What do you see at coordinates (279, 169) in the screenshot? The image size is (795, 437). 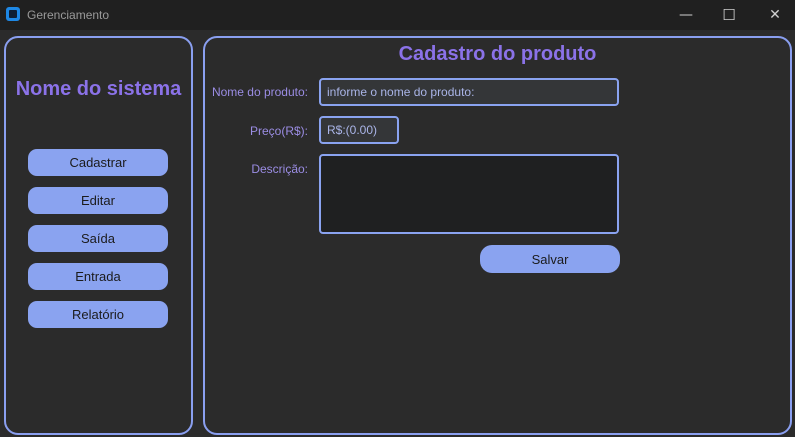 I see `description-label: Descrição:` at bounding box center [279, 169].